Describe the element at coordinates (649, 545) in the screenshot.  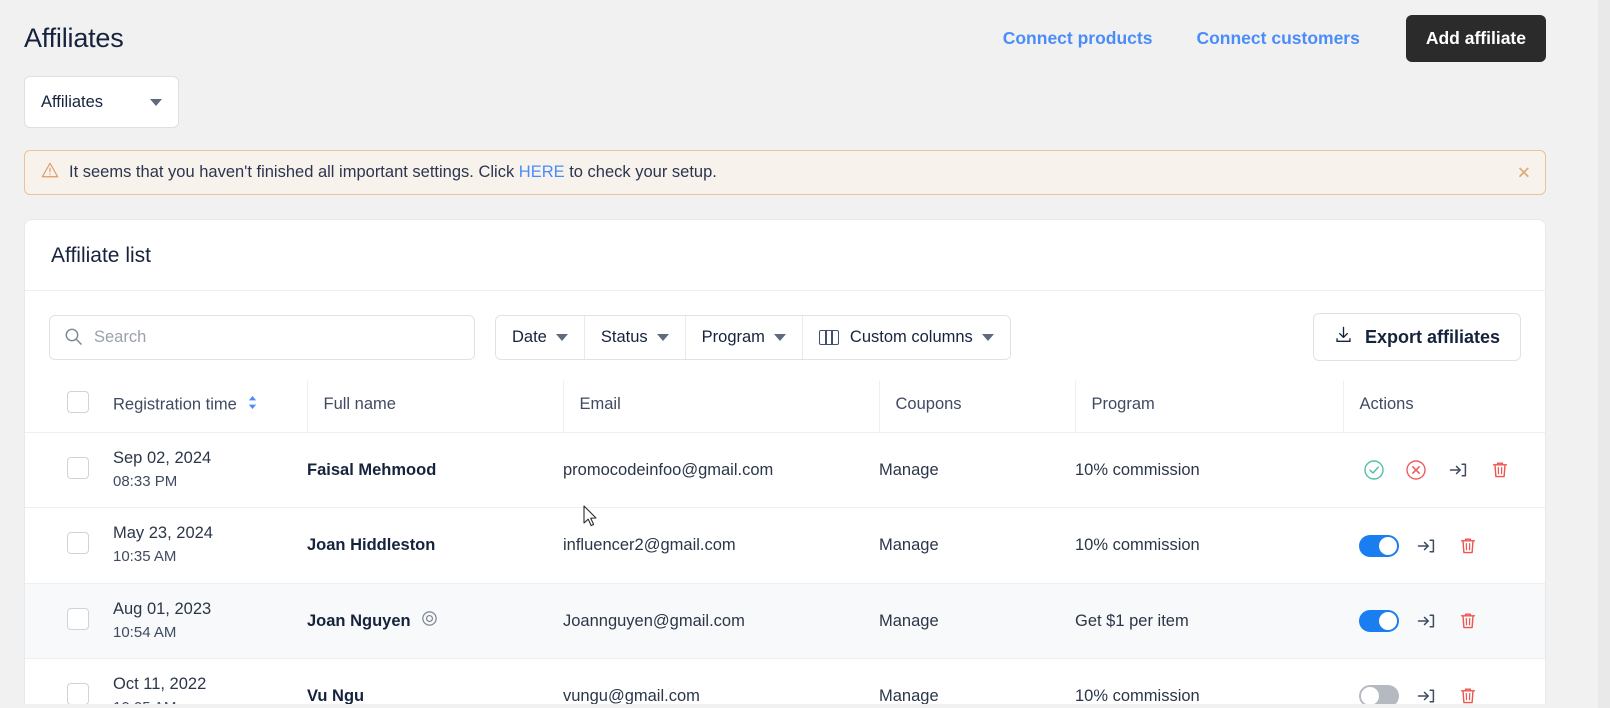
I see `affiliate-email: influencer2@gmail.com` at that location.